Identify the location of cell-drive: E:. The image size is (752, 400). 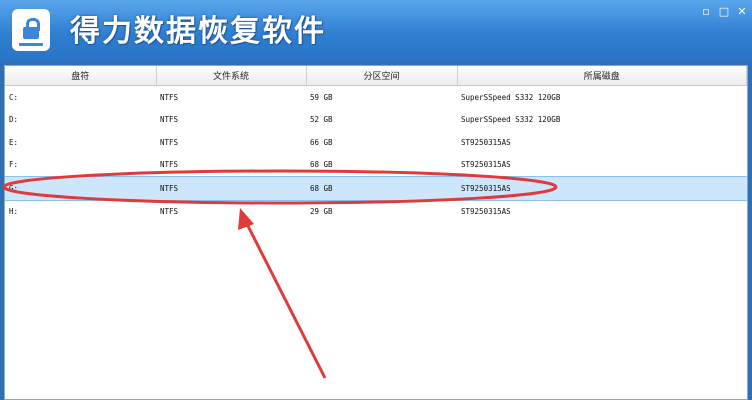
(14, 142).